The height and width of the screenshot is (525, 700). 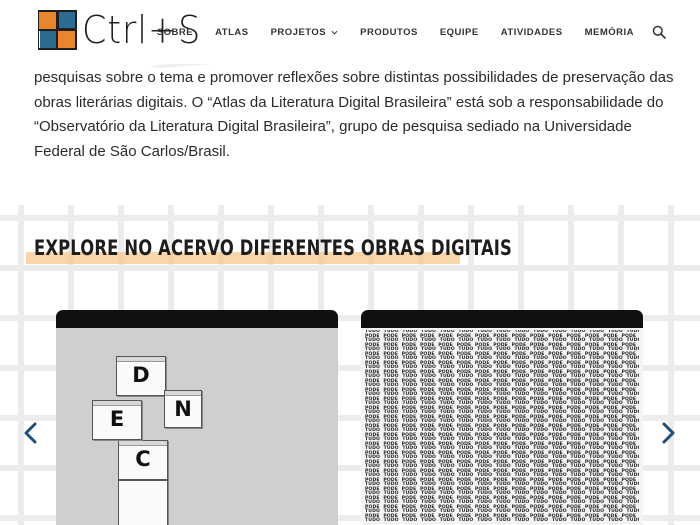 I want to click on nav-label: EQUIPE, so click(x=459, y=32).